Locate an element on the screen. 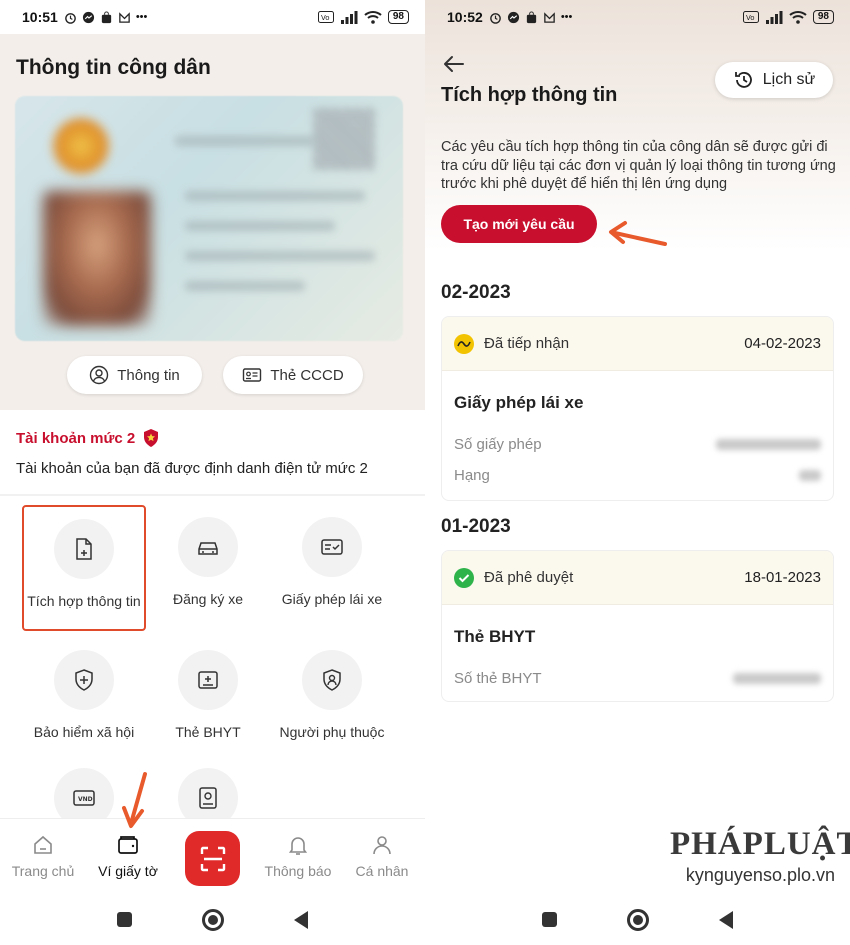 This screenshot has width=850, height=945. watermark: PHÁPLUẬT kynguyenso.plo.vn is located at coordinates (760, 856).